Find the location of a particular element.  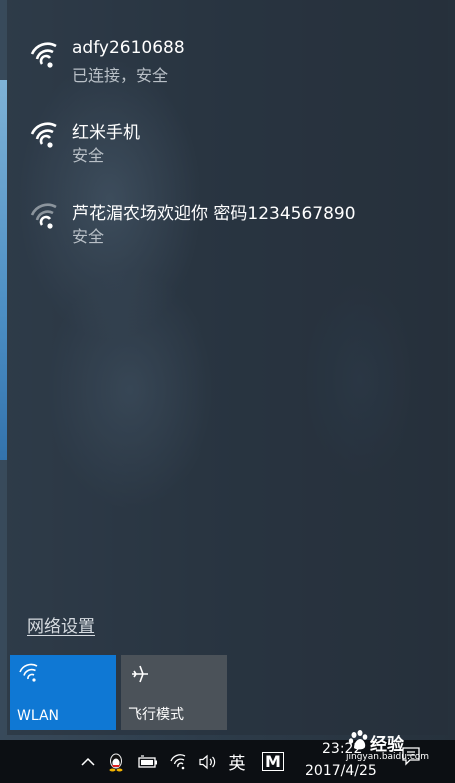

speaker-icon is located at coordinates (207, 761).